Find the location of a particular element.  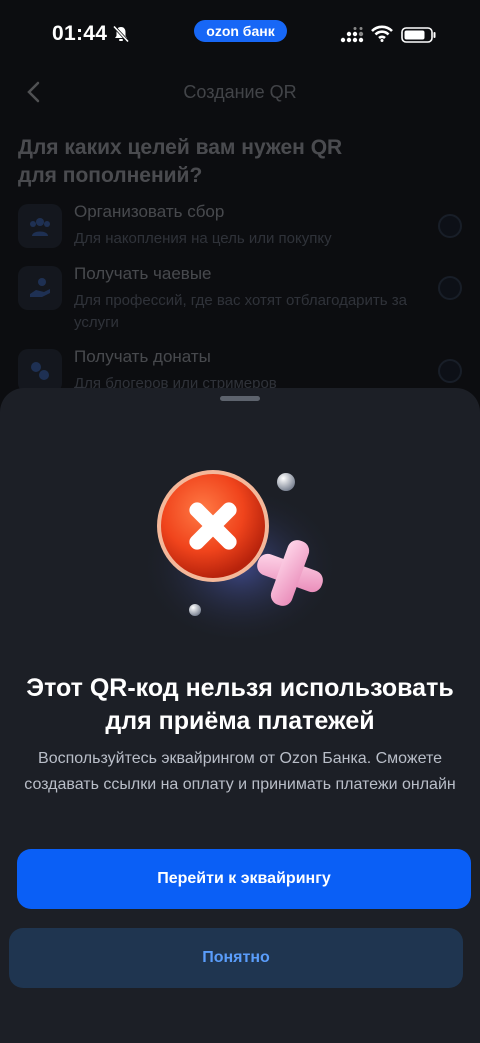

status-bar: 01:44 ozon банк is located at coordinates (240, 35).